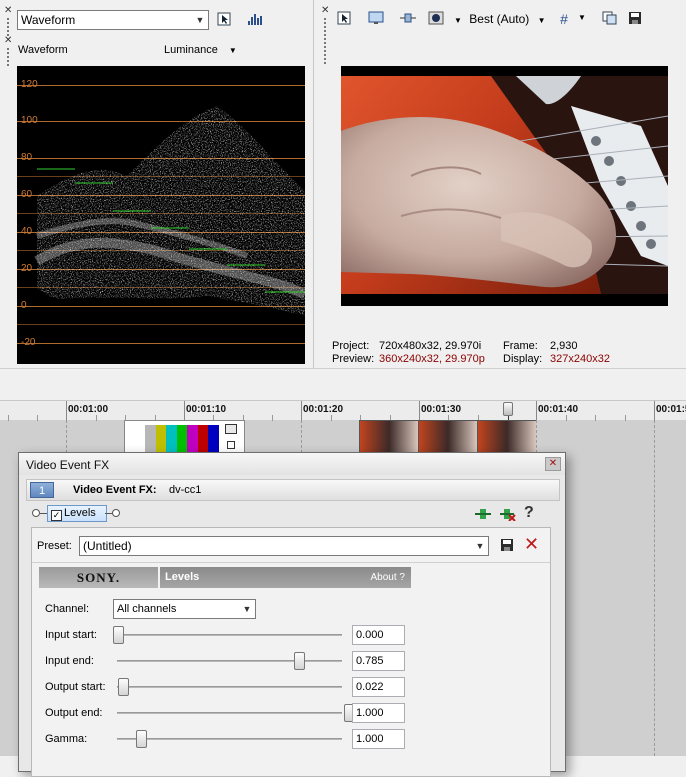  I want to click on delete-preset-icon: ✕, so click(531, 544).